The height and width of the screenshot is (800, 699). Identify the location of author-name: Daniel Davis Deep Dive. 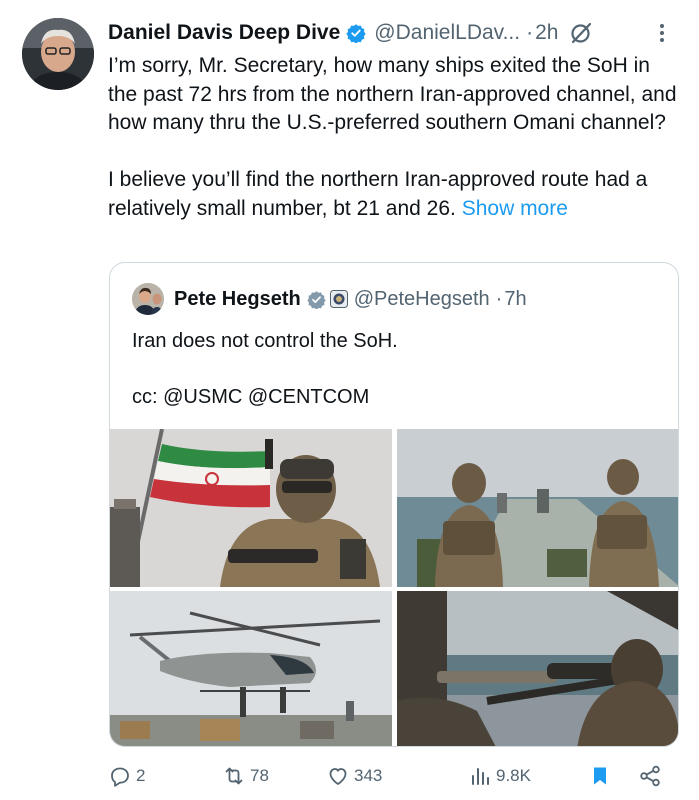
(224, 33).